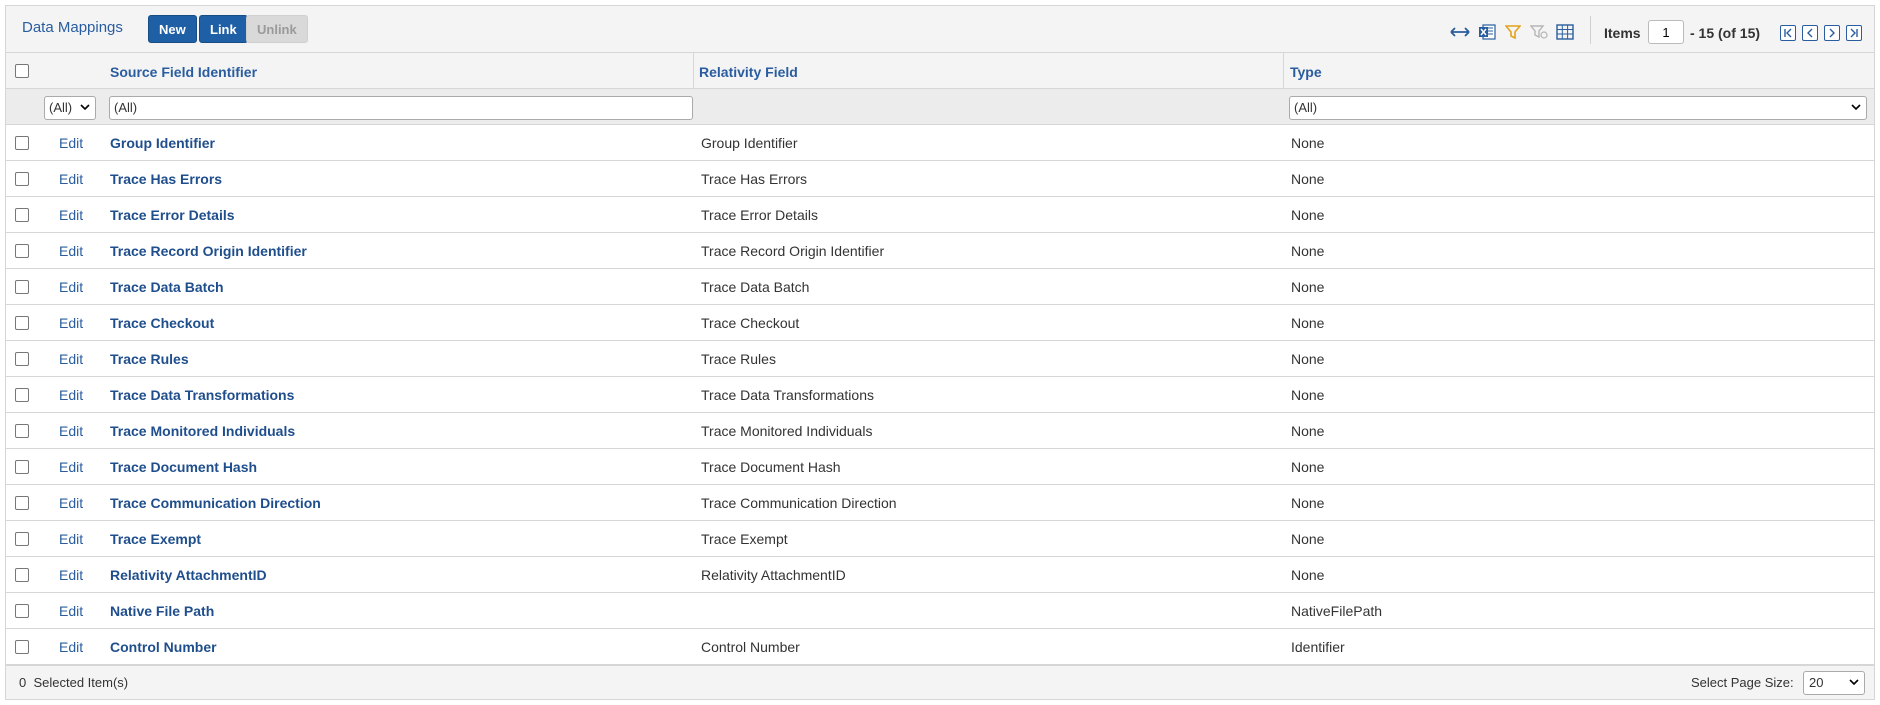 The image size is (1880, 705). What do you see at coordinates (61, 107) in the screenshot?
I see `edit-filter-value: (All)` at bounding box center [61, 107].